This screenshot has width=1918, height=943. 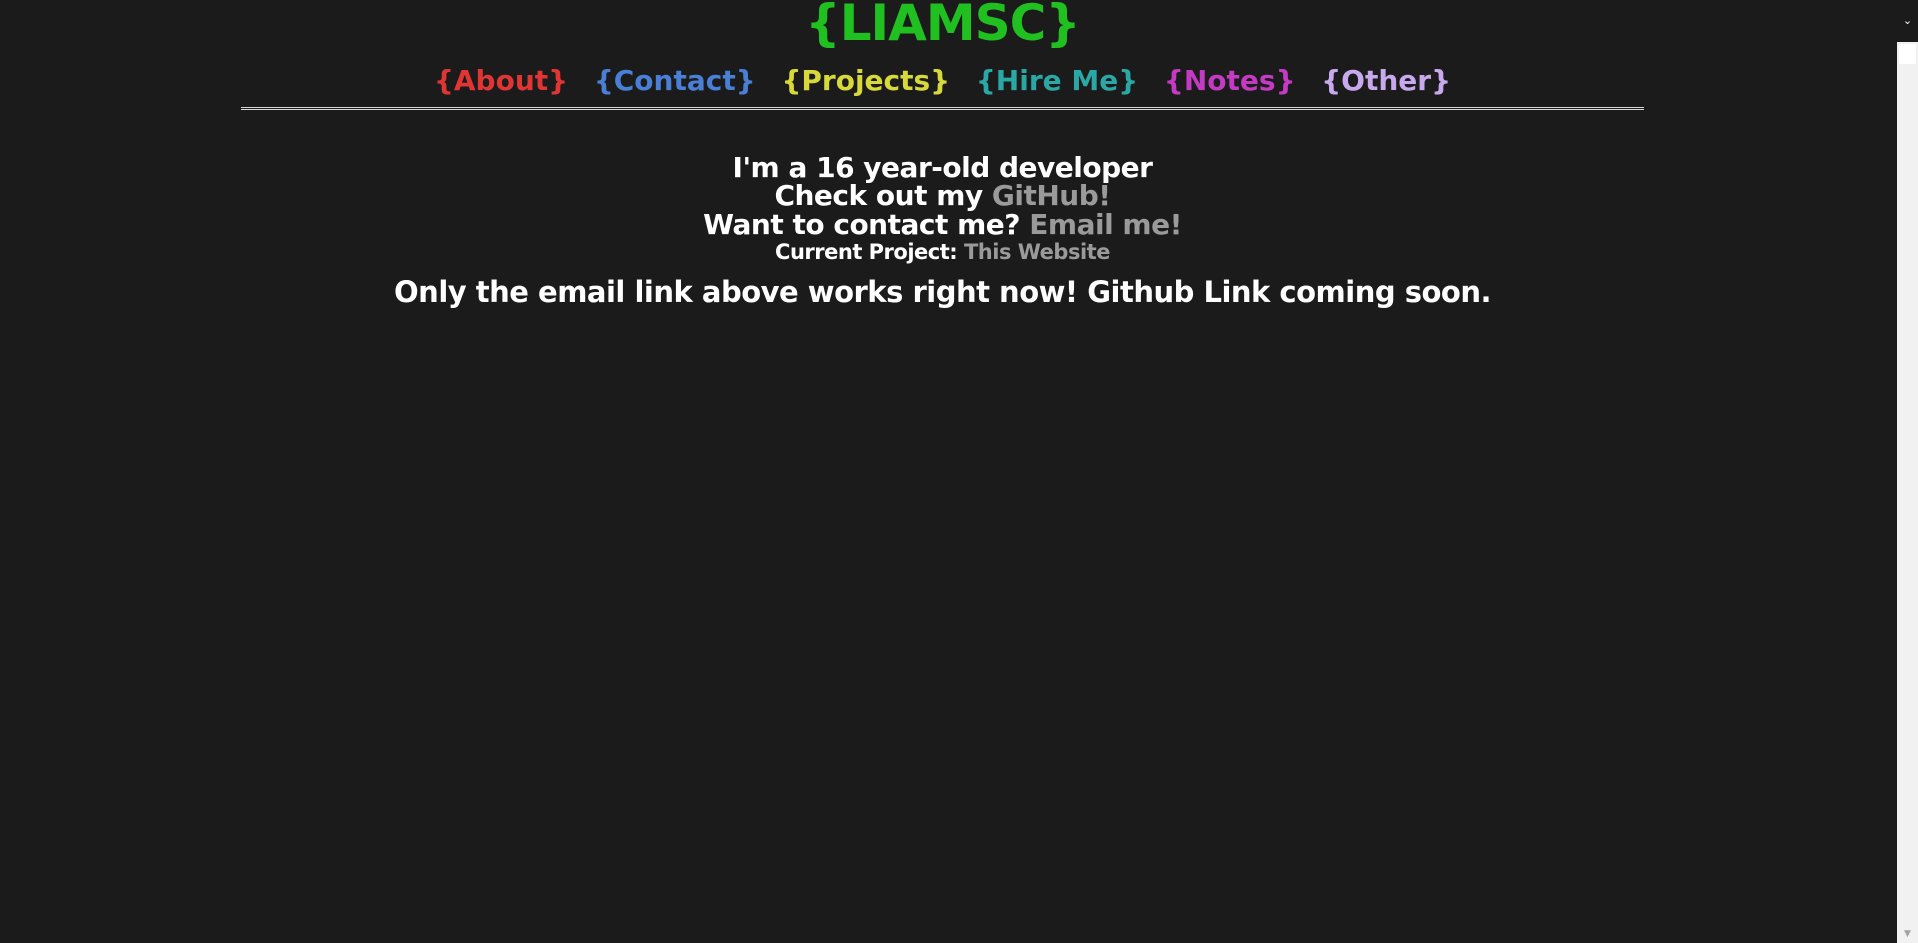 I want to click on scrollbar-track, so click(x=1907, y=486).